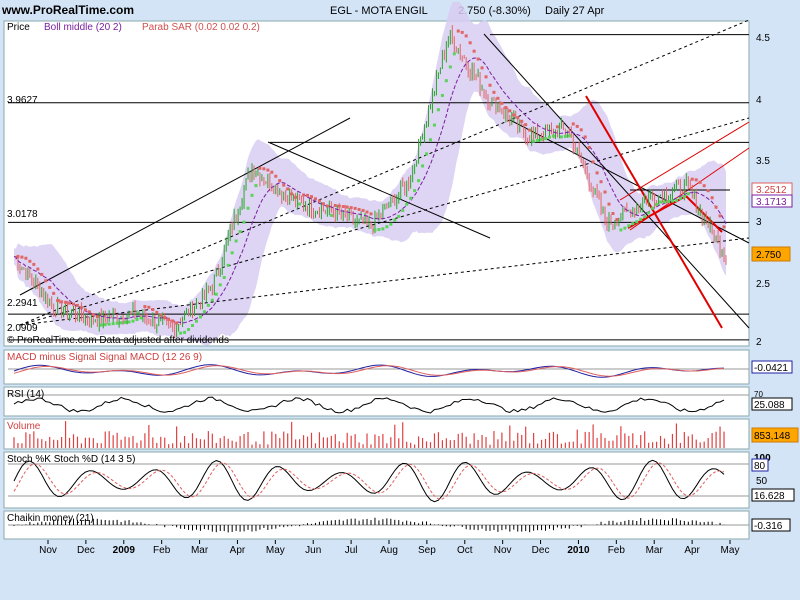  I want to click on symbol-title: EGL - MOTA ENGIL, so click(379, 11).